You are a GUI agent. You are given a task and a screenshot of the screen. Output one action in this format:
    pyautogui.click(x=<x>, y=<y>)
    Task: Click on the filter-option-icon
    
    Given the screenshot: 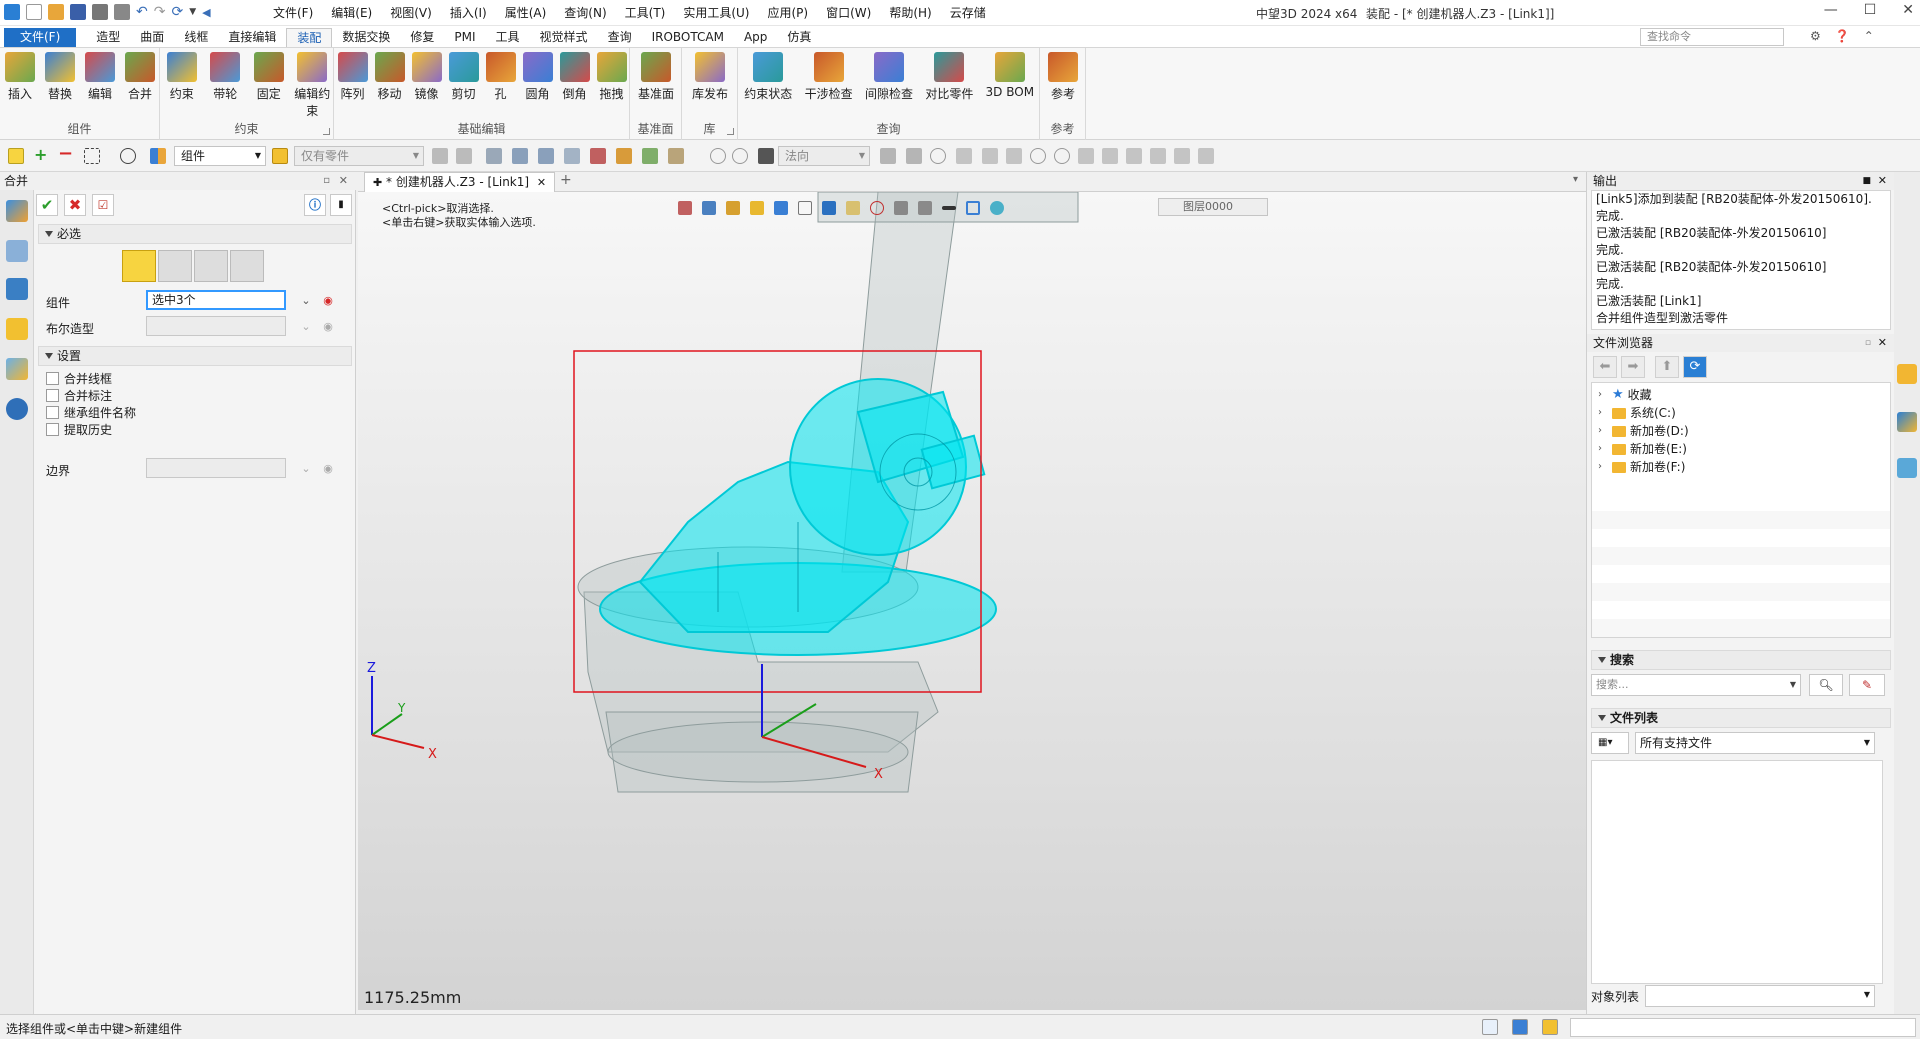 What is the action you would take?
    pyautogui.click(x=440, y=156)
    